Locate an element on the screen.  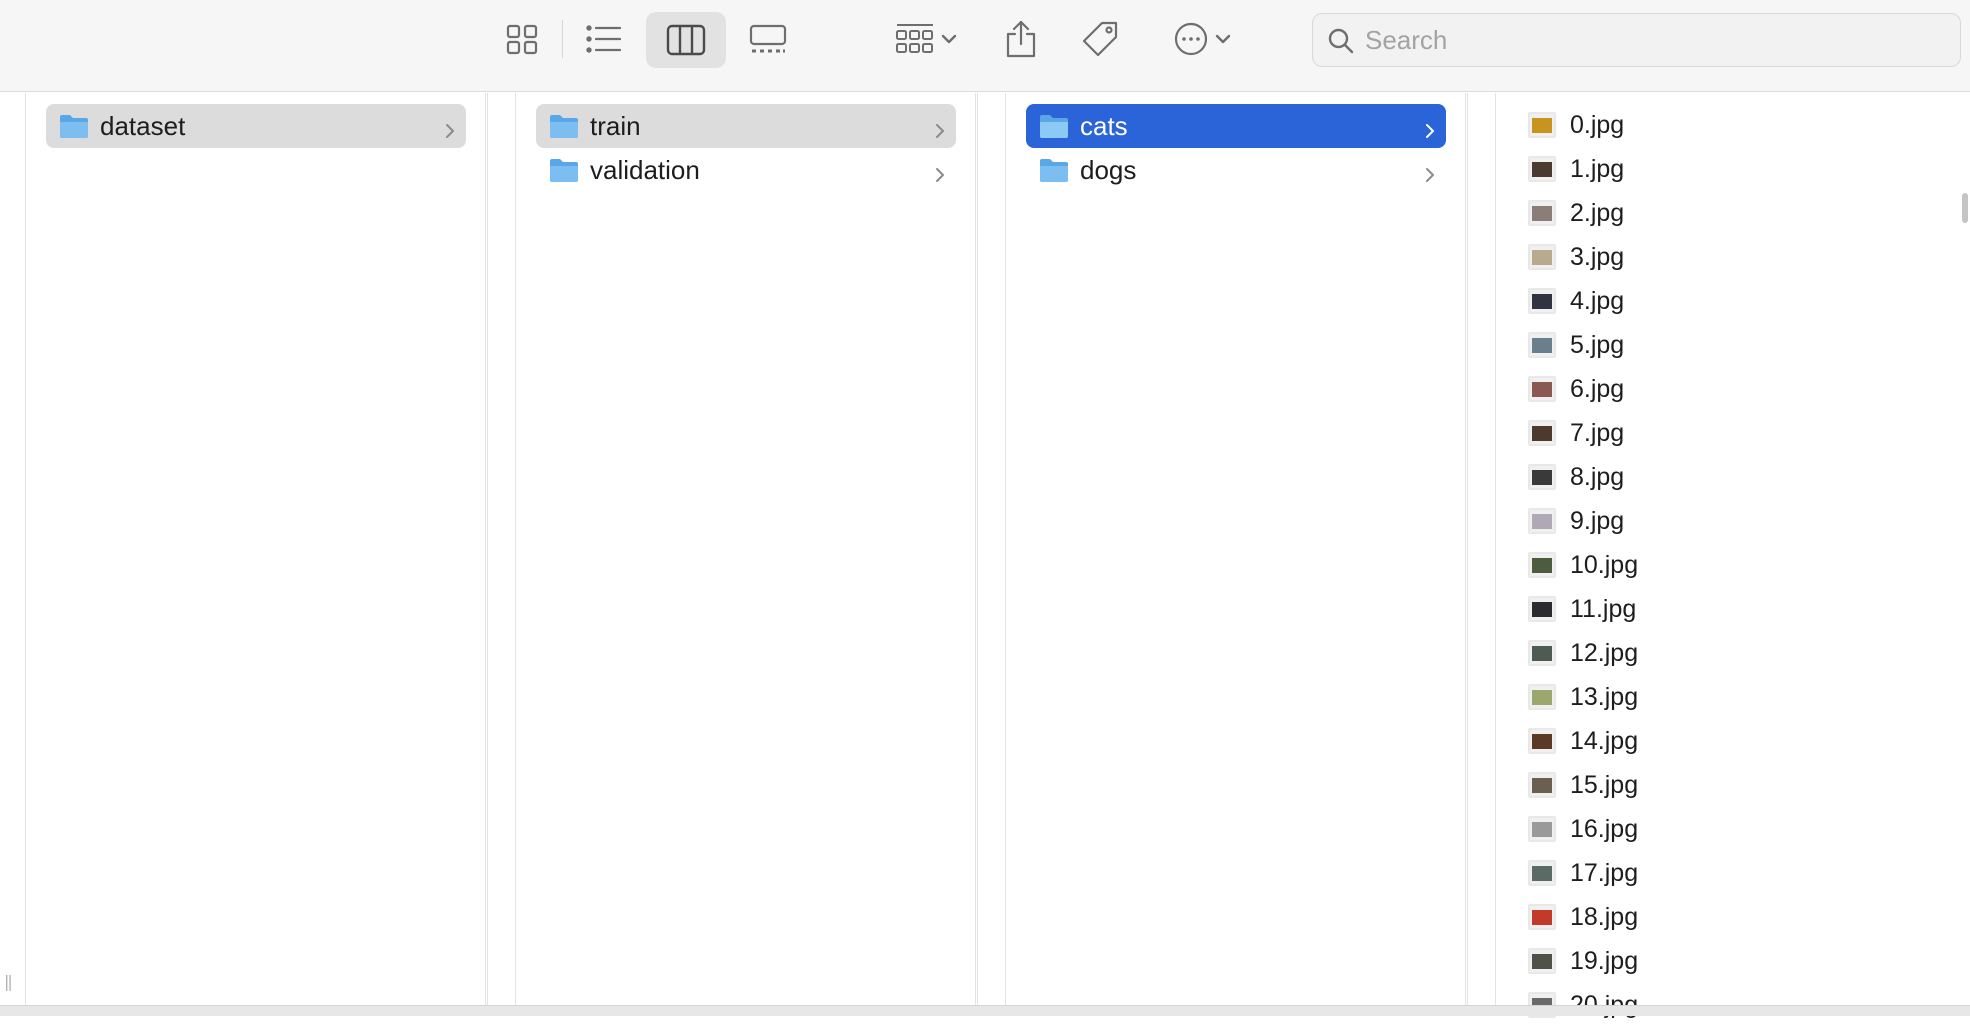
file-label: 12.jpg is located at coordinates (1604, 653).